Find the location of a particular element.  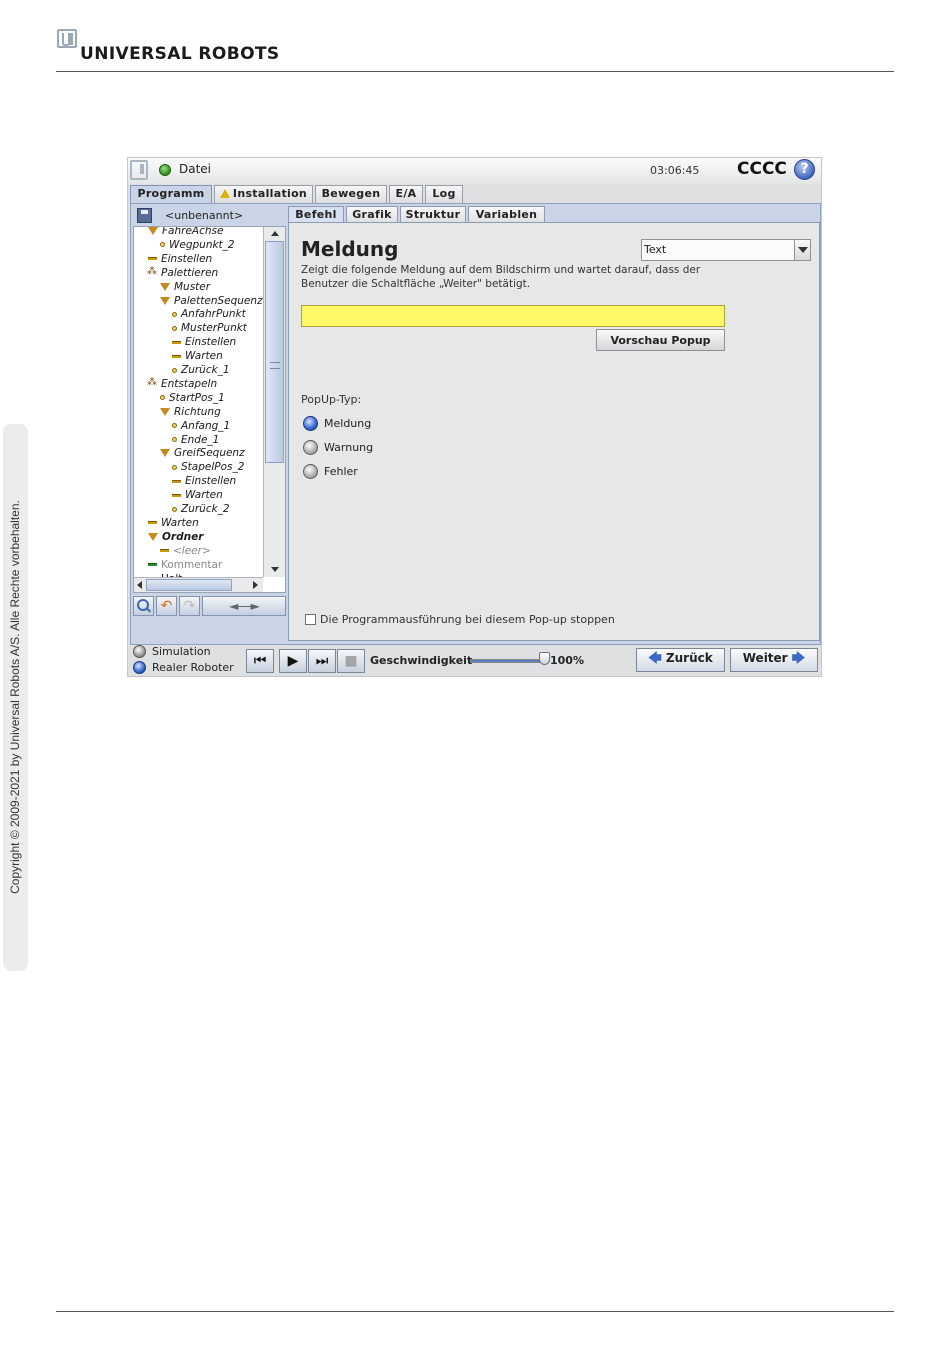

speed-label: Geschwindigkeit is located at coordinates (421, 660).